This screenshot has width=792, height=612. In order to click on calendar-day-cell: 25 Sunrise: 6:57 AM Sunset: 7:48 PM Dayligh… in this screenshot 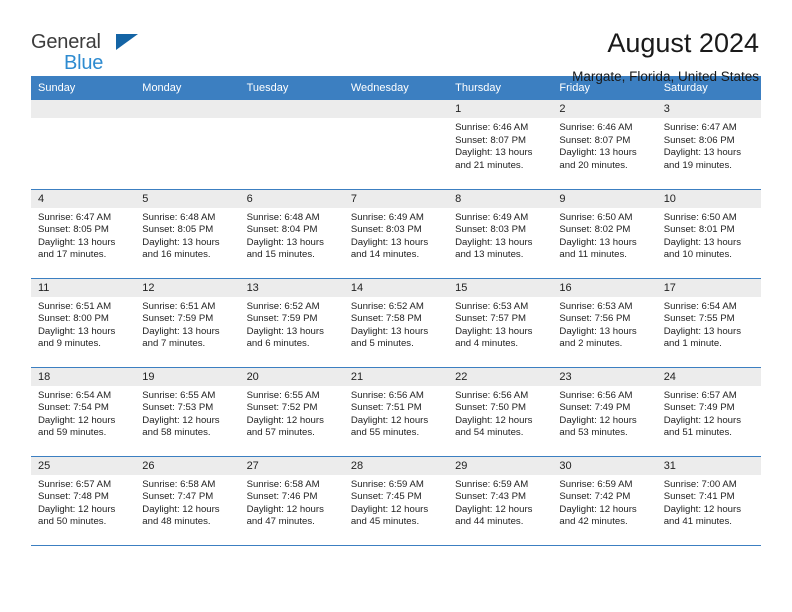, I will do `click(83, 501)`.